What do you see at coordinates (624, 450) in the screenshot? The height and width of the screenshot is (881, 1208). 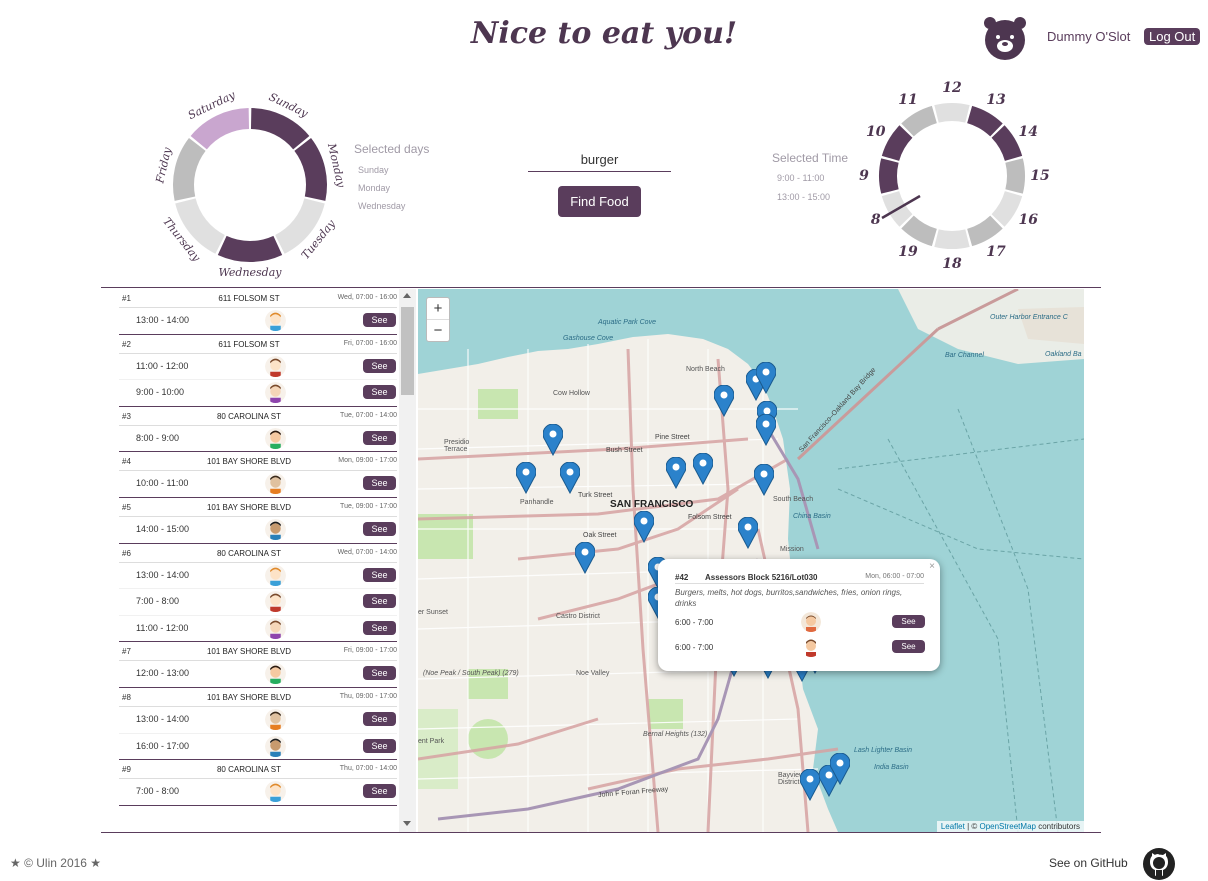 I see `map-label: Bush Street` at bounding box center [624, 450].